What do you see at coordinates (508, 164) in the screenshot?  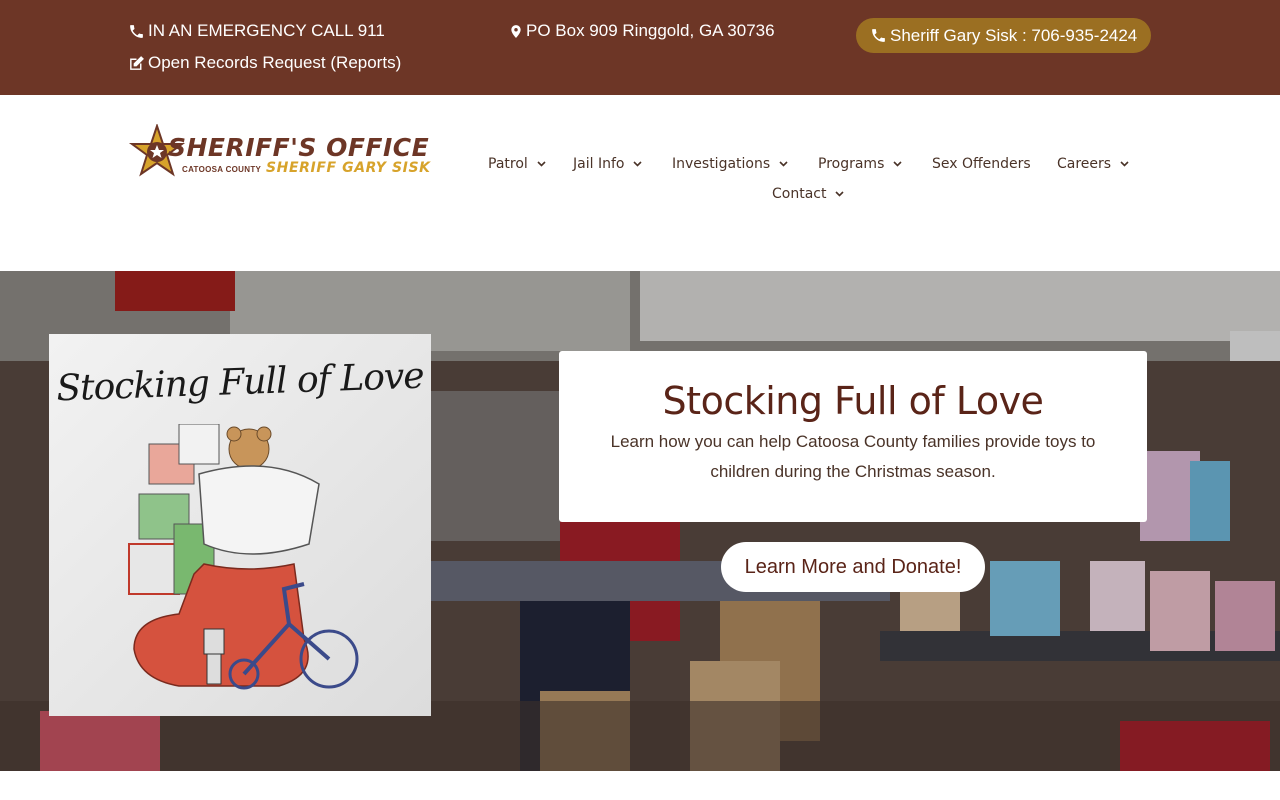 I see `nav-item-label: Patrol` at bounding box center [508, 164].